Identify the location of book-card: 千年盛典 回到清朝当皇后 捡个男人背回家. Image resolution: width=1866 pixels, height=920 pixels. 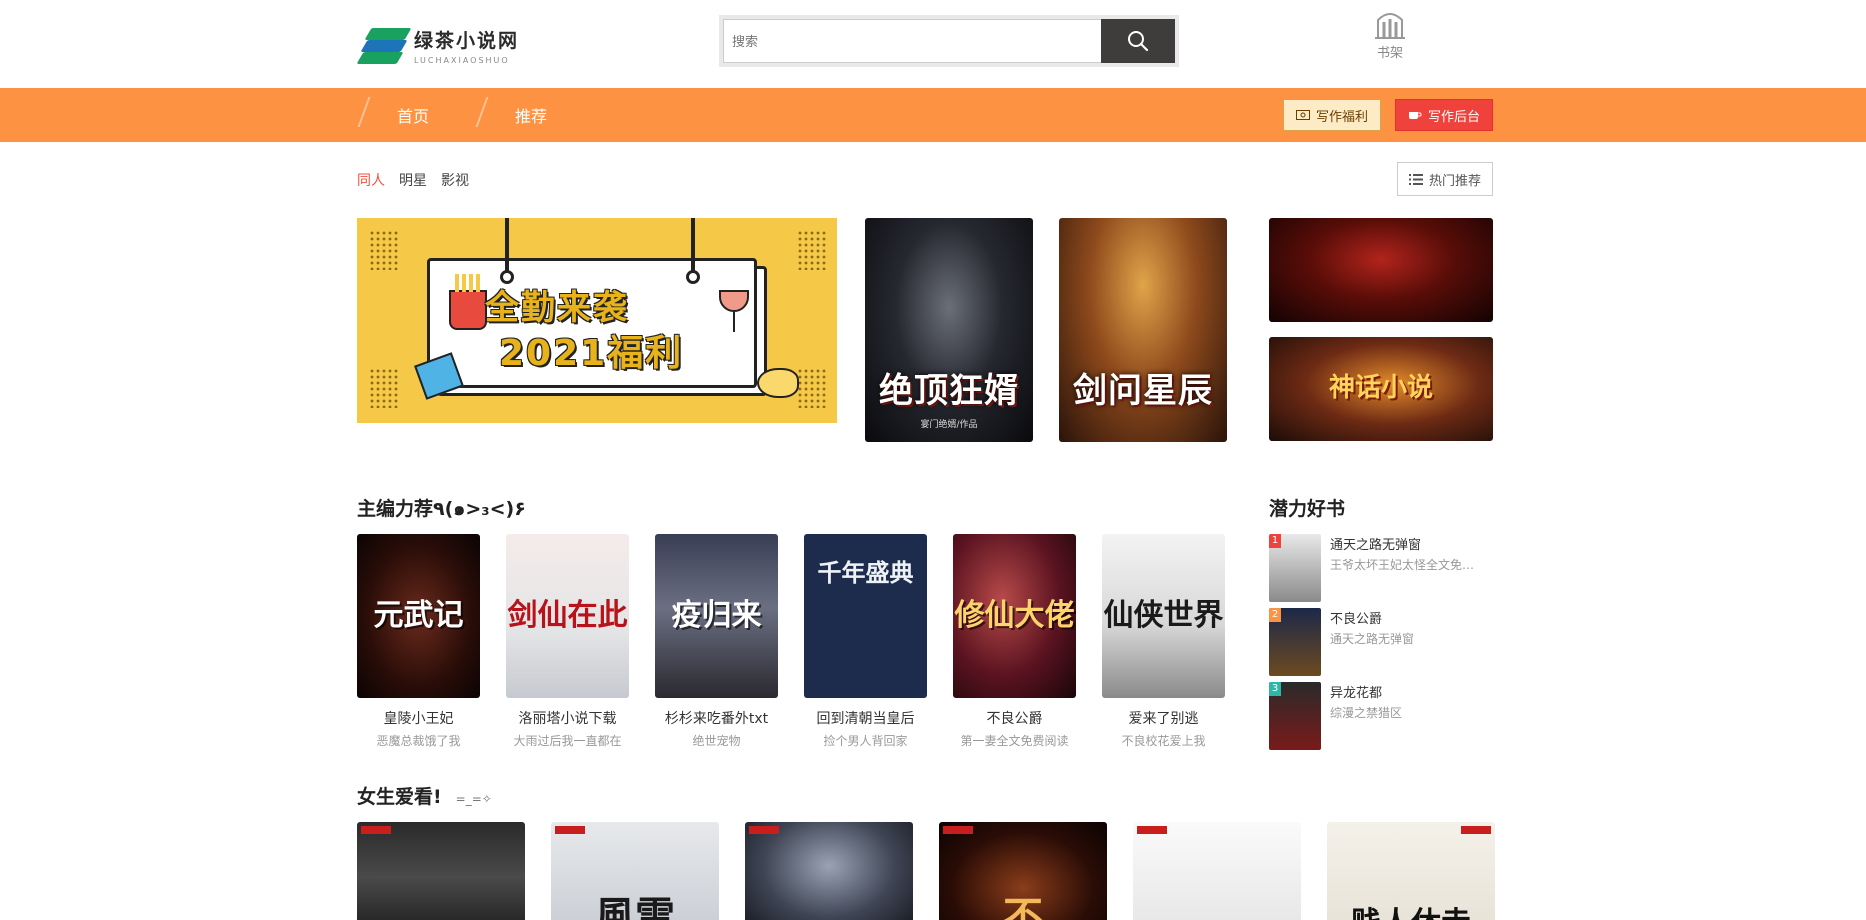
(865, 641).